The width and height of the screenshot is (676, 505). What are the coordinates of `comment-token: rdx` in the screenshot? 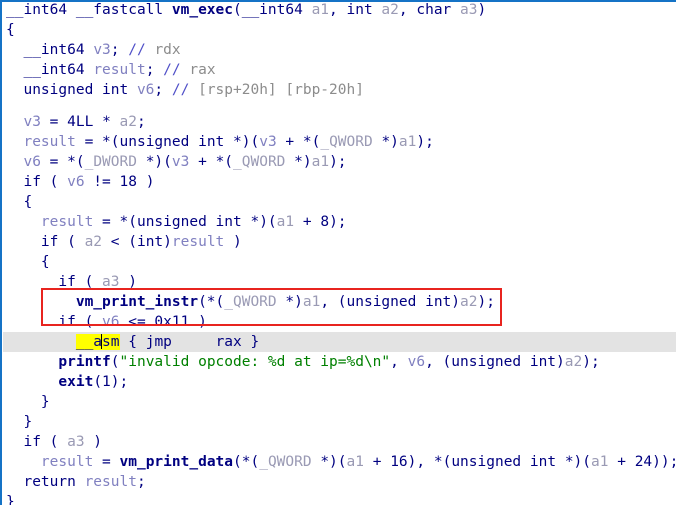 It's located at (163, 50).